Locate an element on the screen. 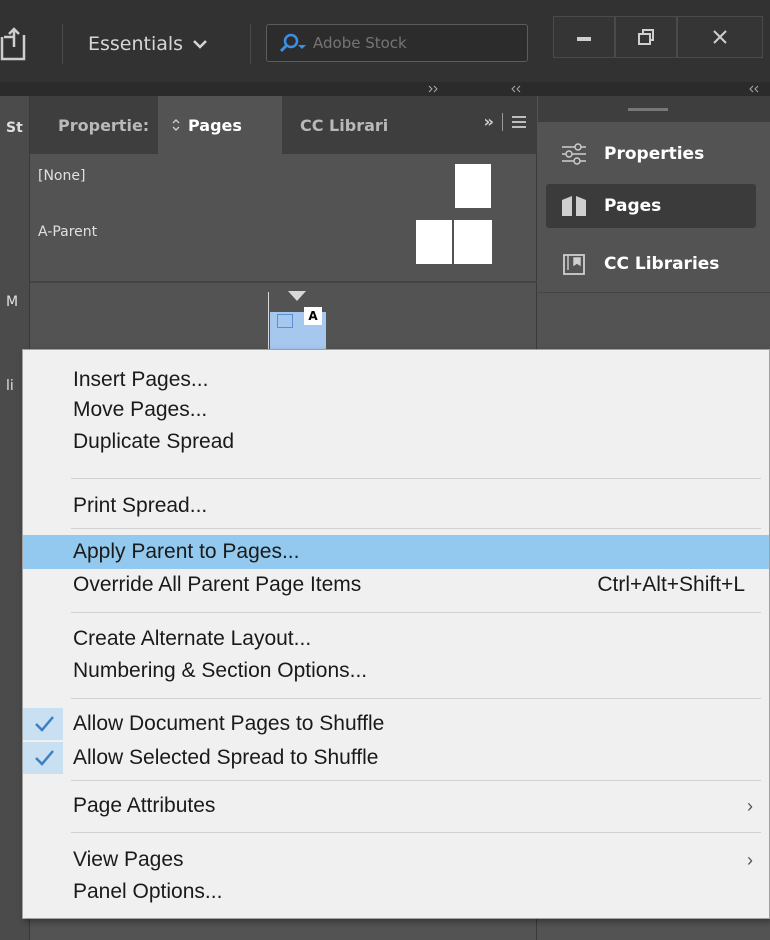  parent-name: [None] is located at coordinates (62, 176).